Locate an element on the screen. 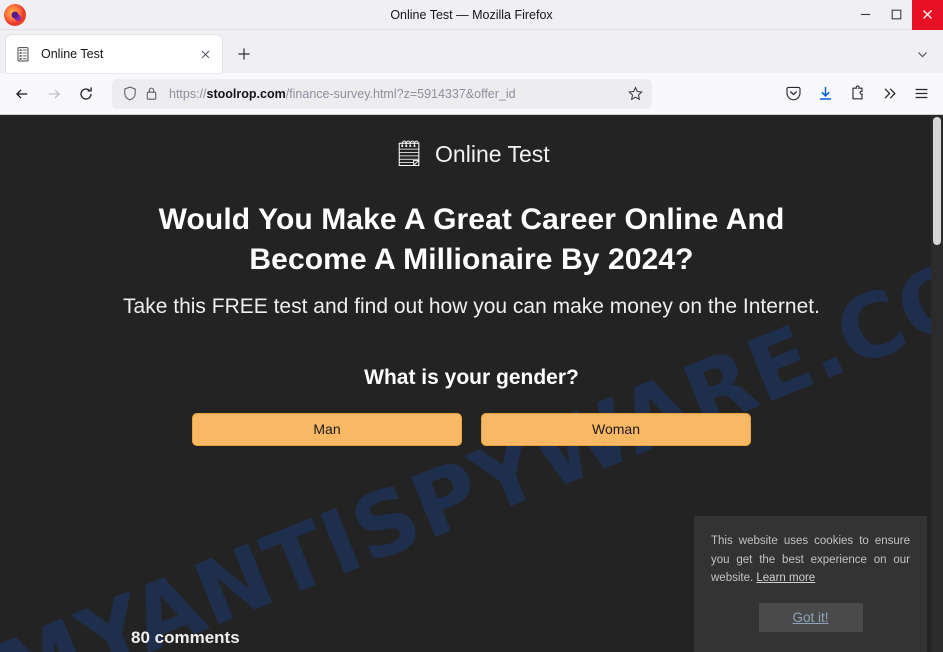 Image resolution: width=943 pixels, height=652 pixels. maximize-icon is located at coordinates (896, 15).